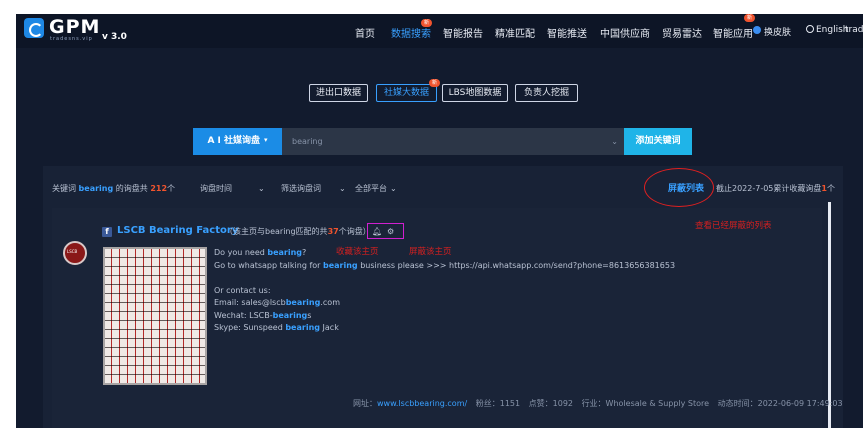  What do you see at coordinates (463, 32) in the screenshot?
I see `nav-smart-report: 智能报告` at bounding box center [463, 32].